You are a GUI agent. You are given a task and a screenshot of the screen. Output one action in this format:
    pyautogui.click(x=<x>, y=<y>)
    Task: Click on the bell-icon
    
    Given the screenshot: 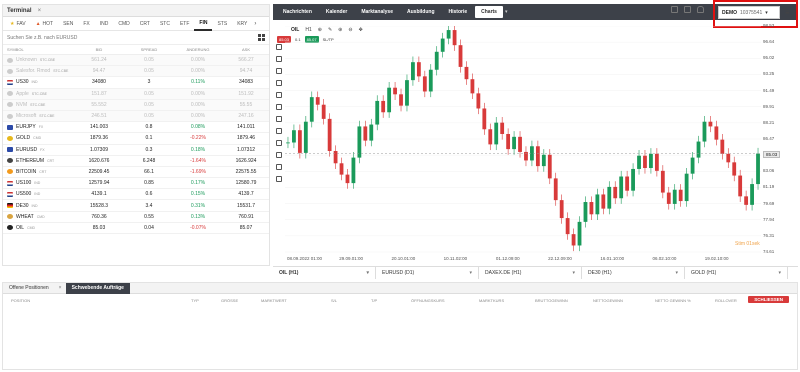 What is the action you would take?
    pyautogui.click(x=700, y=9)
    